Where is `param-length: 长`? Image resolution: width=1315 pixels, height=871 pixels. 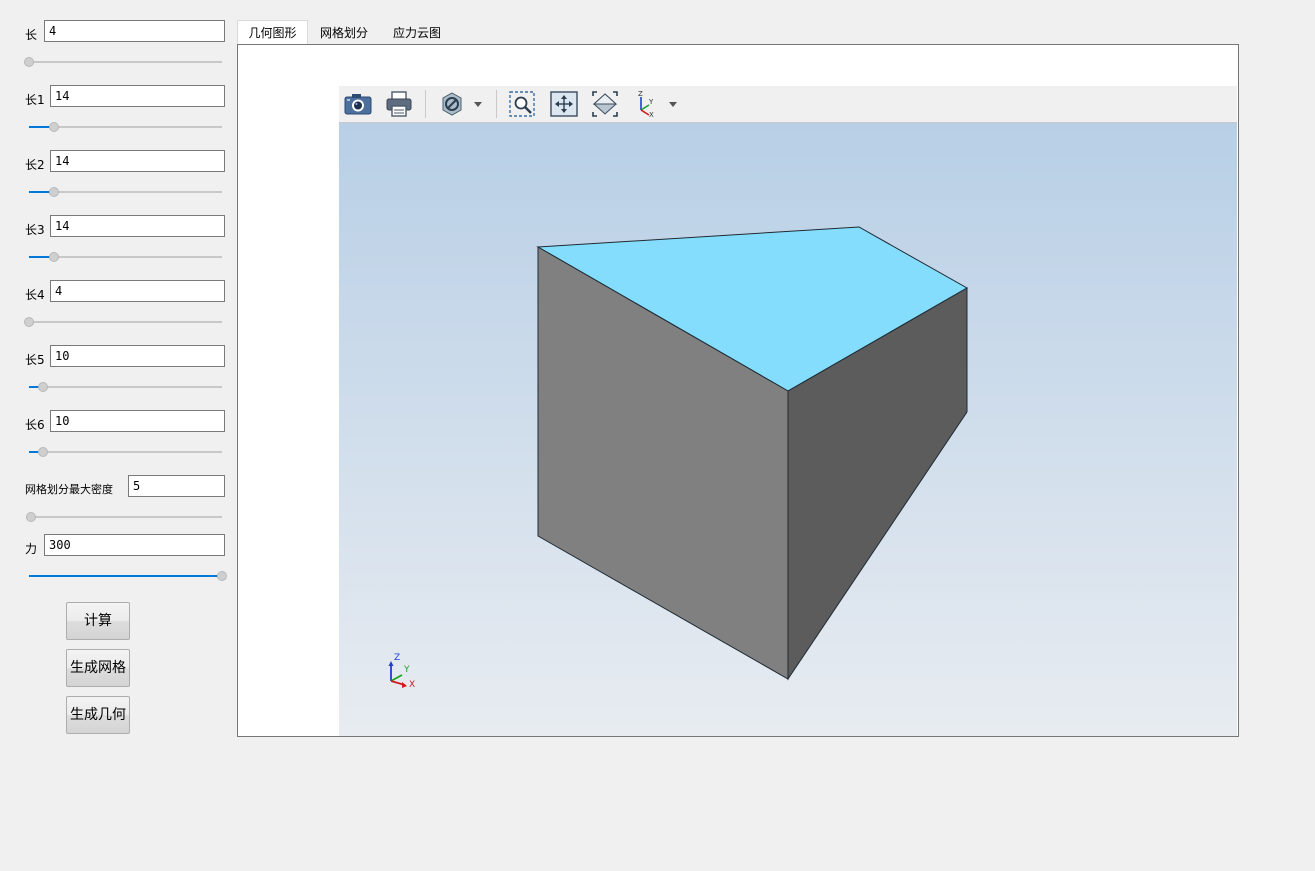 param-length: 长 is located at coordinates (125, 46).